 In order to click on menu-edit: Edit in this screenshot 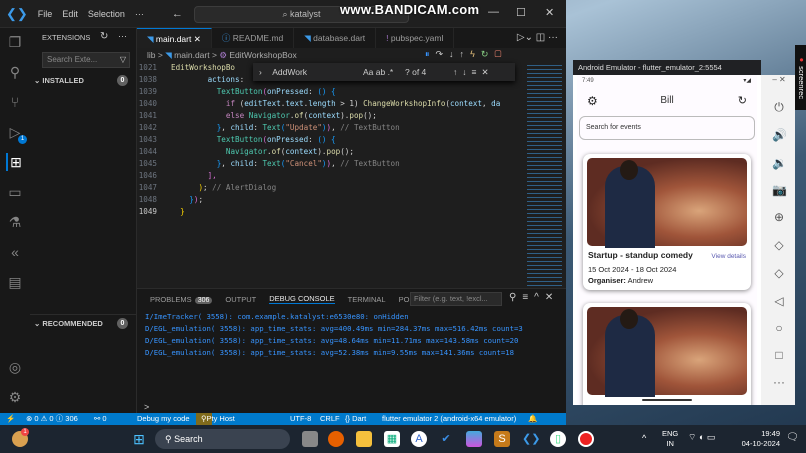, I will do `click(70, 14)`.